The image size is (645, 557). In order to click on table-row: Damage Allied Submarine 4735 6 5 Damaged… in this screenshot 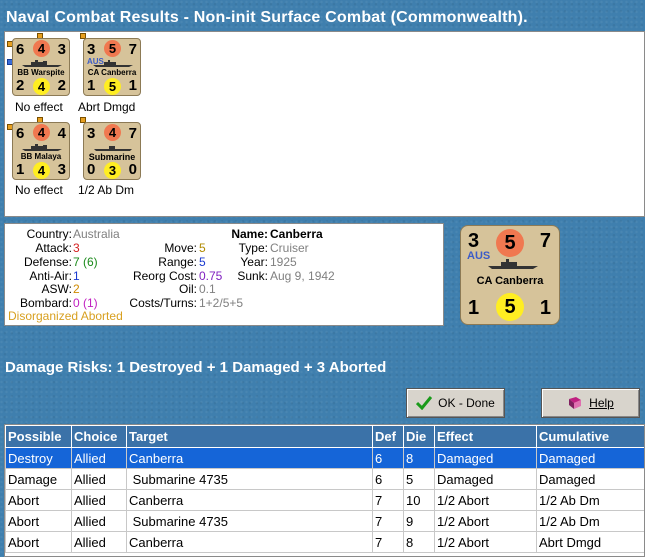, I will do `click(324, 479)`.